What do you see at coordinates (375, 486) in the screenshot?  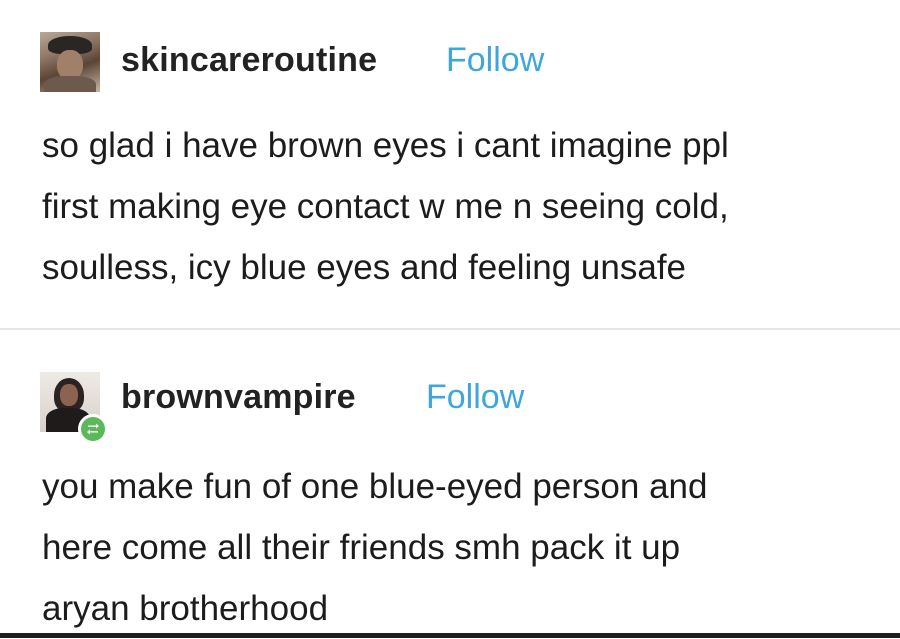 I see `post-body-line: you make fun of one blue-eyed person and` at bounding box center [375, 486].